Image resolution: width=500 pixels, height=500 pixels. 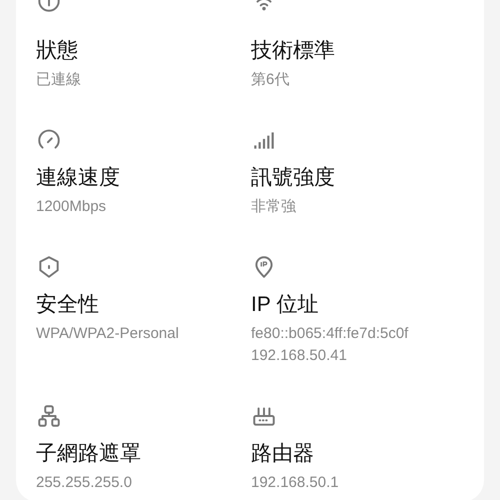 What do you see at coordinates (295, 483) in the screenshot?
I see `item-value: 192.168.50.1` at bounding box center [295, 483].